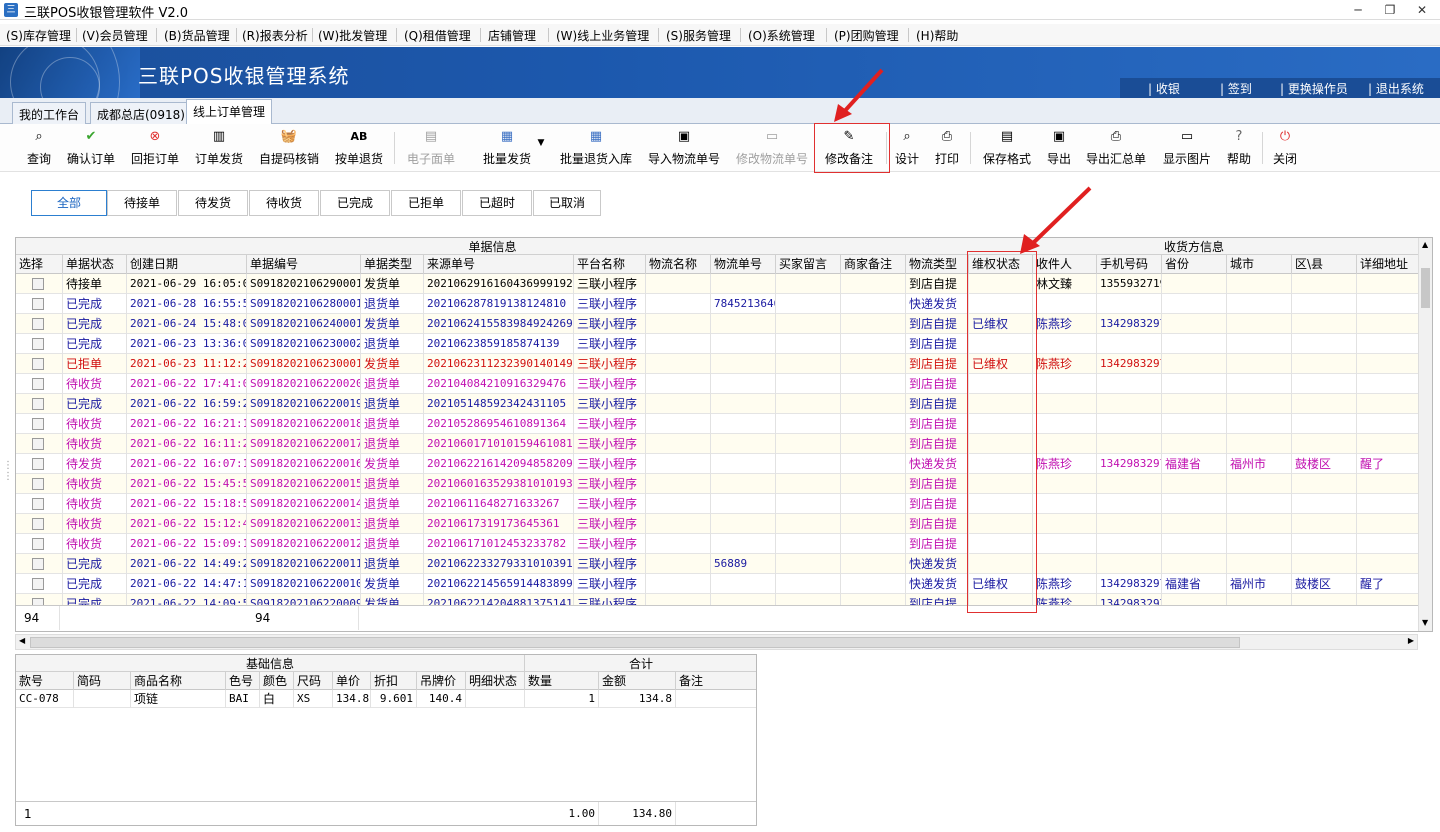 The image size is (1440, 832). I want to click on save-format-button: ▤ 保存格式, so click(1007, 148).